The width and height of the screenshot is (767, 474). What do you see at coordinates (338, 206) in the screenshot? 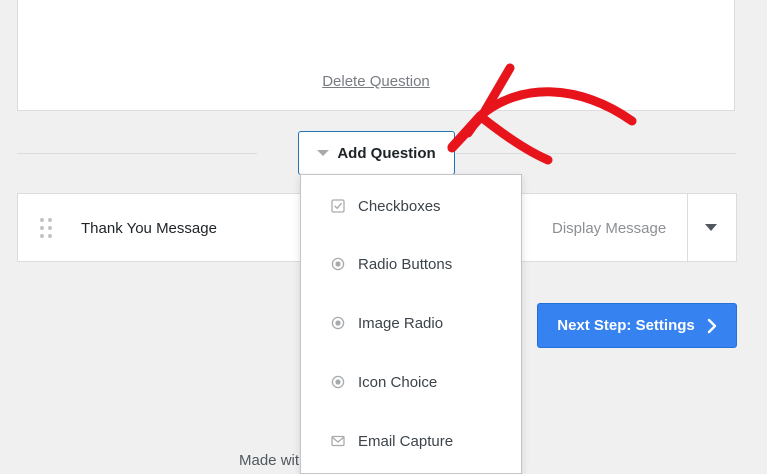
I see `checkbox-icon` at bounding box center [338, 206].